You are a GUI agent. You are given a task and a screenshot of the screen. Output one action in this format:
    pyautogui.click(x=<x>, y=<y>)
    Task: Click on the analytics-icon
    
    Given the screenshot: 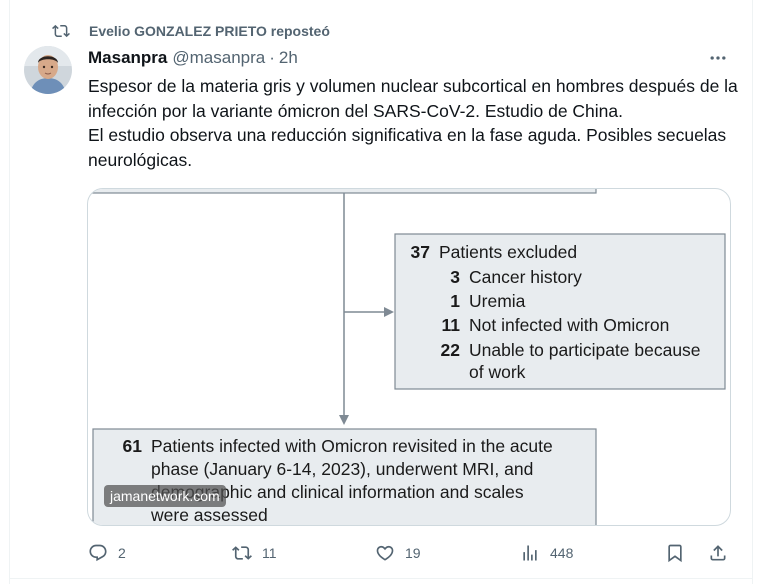 What is the action you would take?
    pyautogui.click(x=530, y=553)
    